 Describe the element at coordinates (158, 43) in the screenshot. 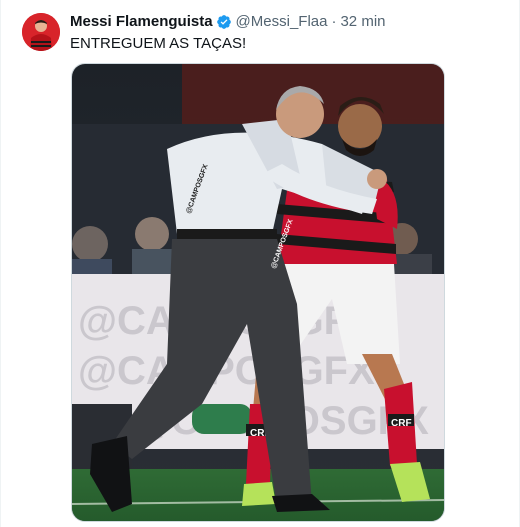

I see `tweet-text: ENTREGUEM AS TAÇAS!` at that location.